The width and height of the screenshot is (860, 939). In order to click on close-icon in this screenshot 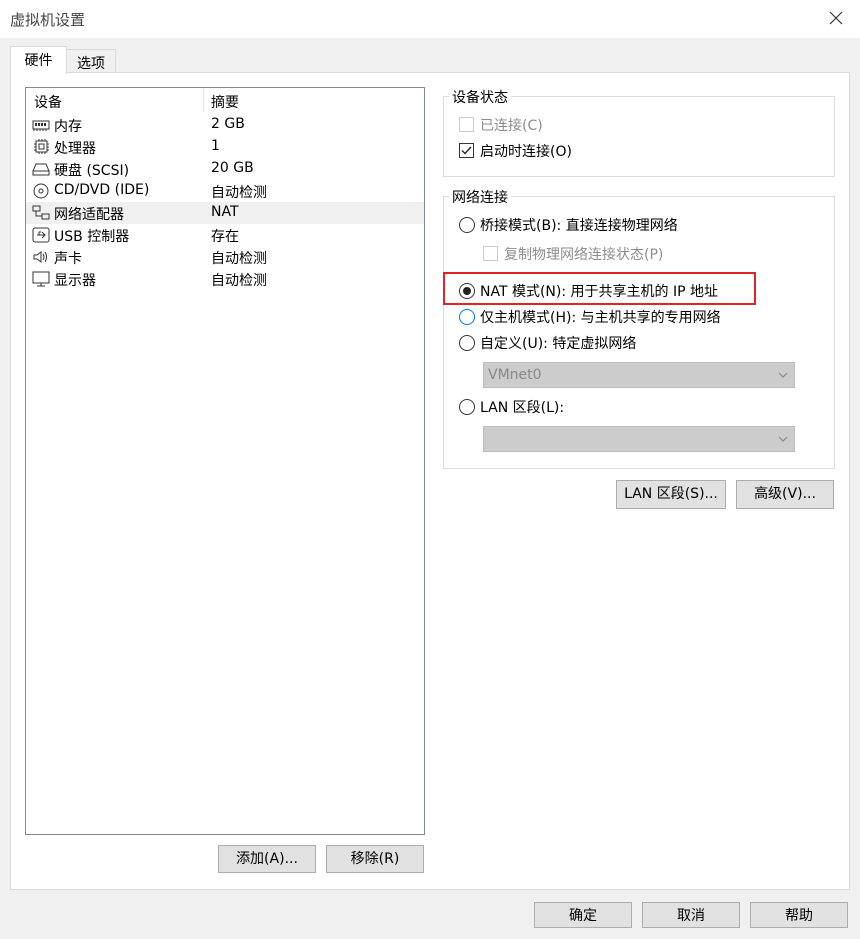, I will do `click(836, 18)`.